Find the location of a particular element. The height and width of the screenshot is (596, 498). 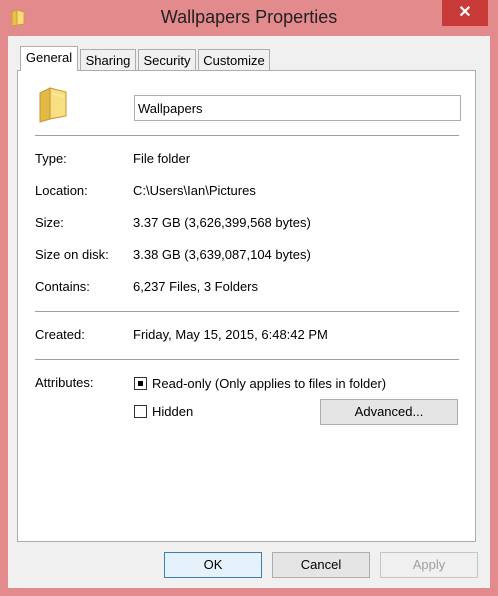

window-title: Wallpapers Properties is located at coordinates (249, 17).